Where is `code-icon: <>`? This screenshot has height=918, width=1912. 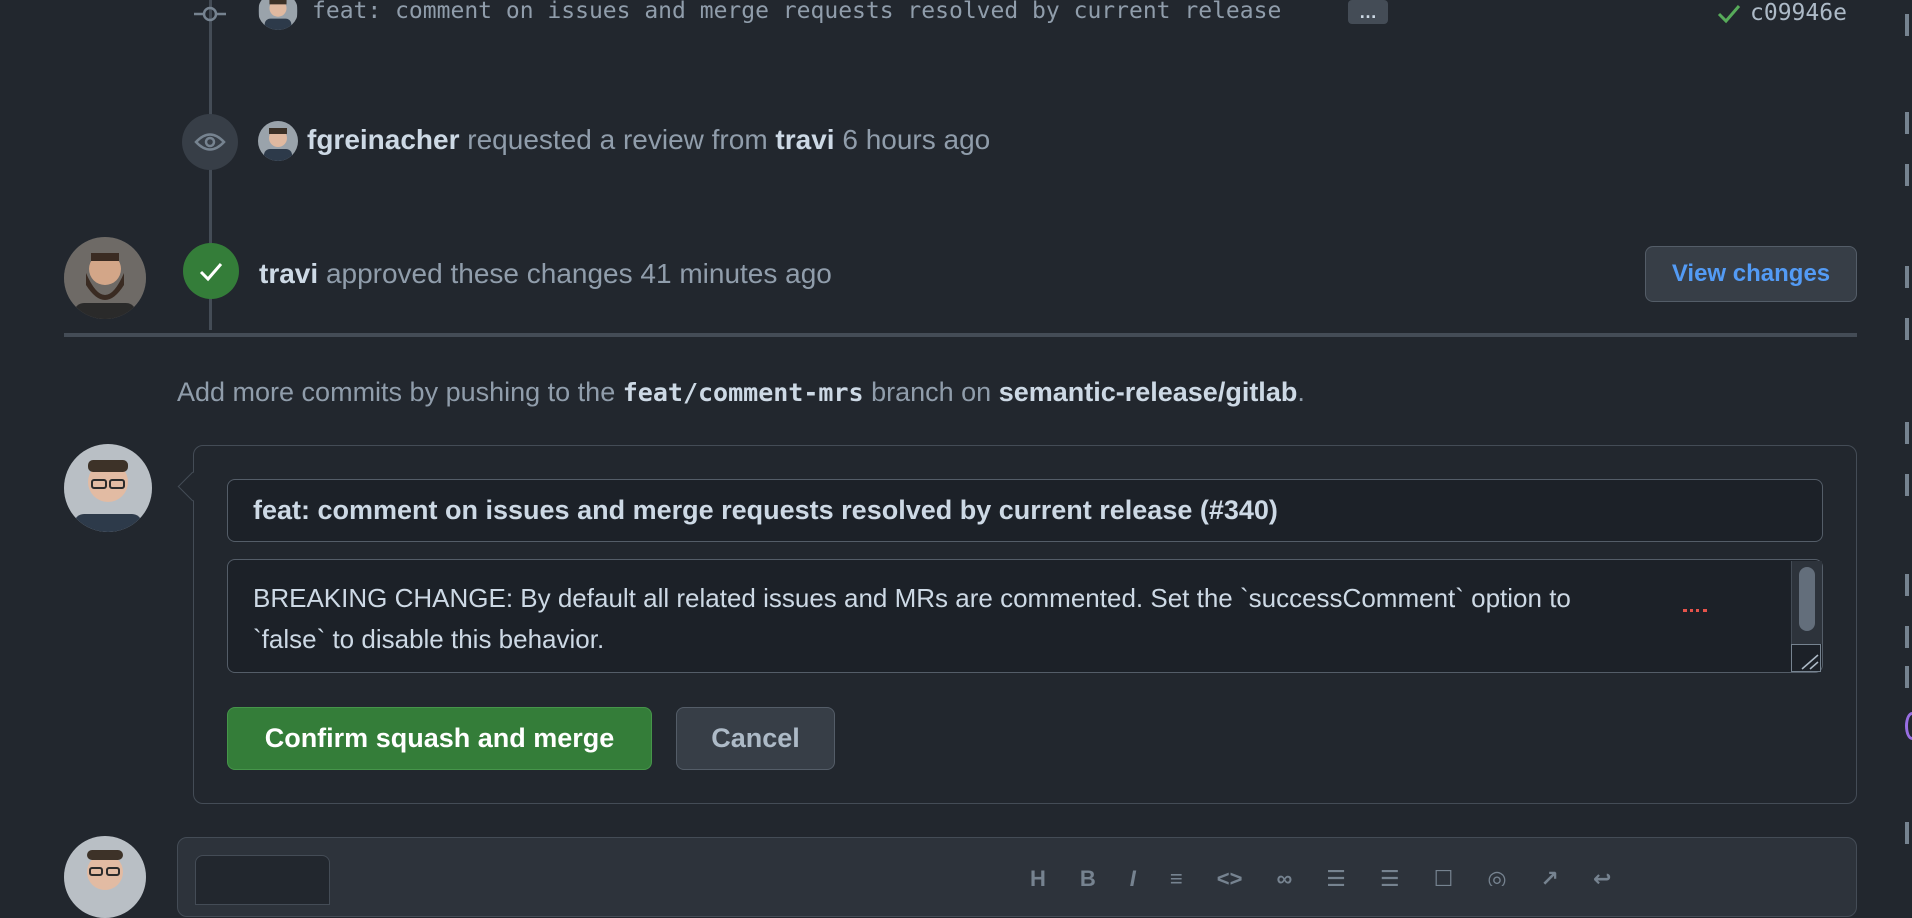
code-icon: <> is located at coordinates (1230, 876).